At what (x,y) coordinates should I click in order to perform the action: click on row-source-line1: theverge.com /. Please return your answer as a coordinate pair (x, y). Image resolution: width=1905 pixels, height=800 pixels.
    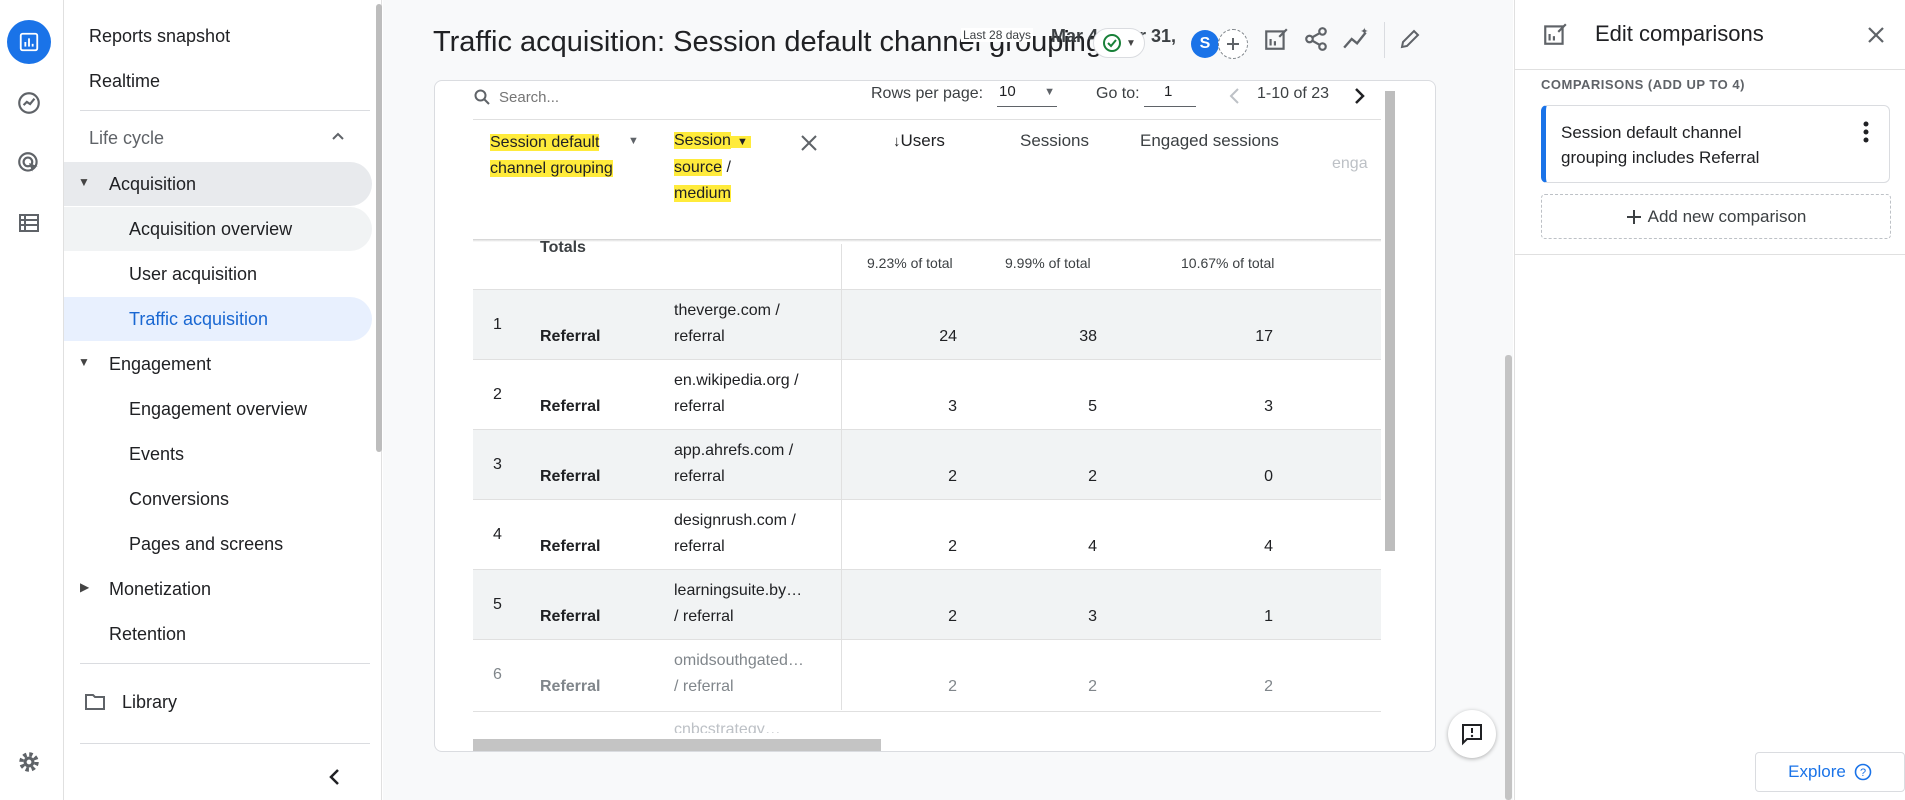
    Looking at the image, I should click on (727, 310).